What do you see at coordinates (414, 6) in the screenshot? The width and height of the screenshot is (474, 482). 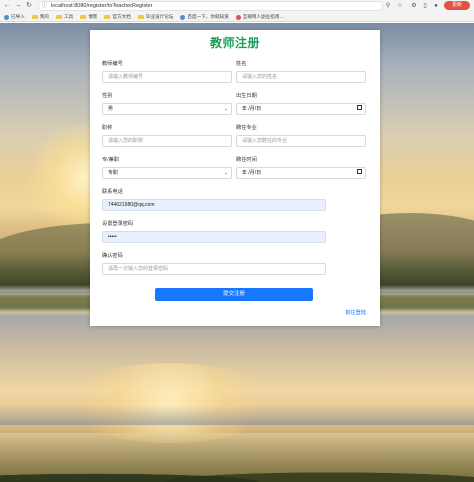 I see `extensions-icon: ⚙` at bounding box center [414, 6].